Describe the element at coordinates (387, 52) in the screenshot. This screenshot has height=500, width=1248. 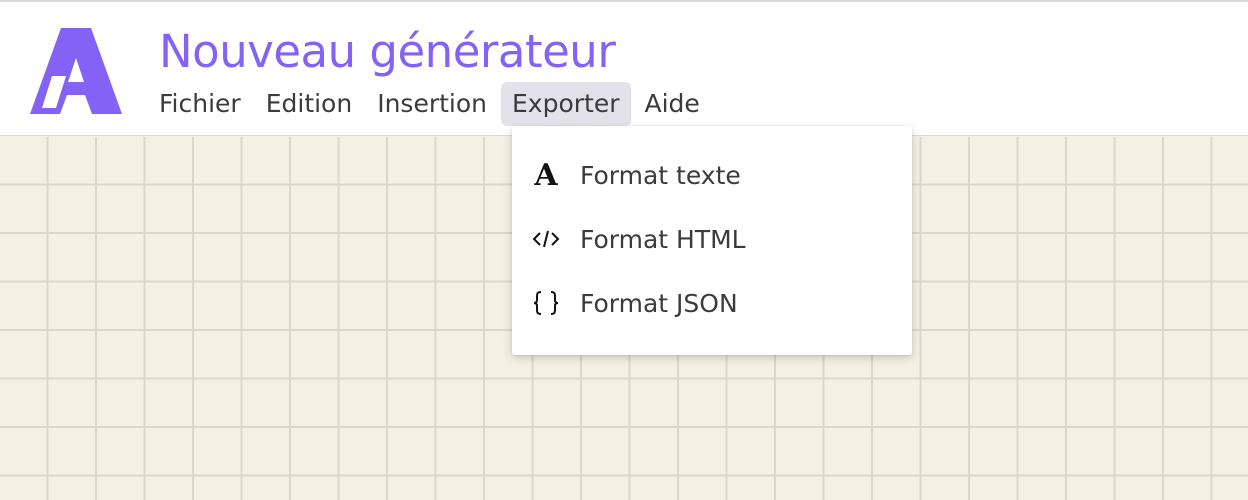
I see `document-title: Nouveau générateur` at that location.